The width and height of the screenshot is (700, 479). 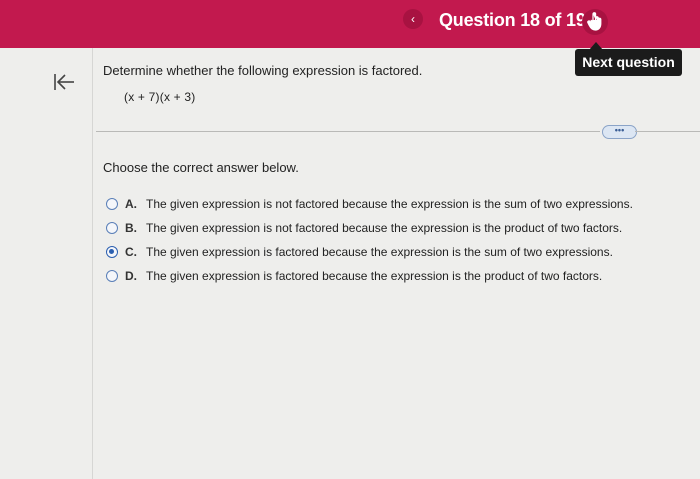 What do you see at coordinates (667, 131) in the screenshot?
I see `section-divider-right` at bounding box center [667, 131].